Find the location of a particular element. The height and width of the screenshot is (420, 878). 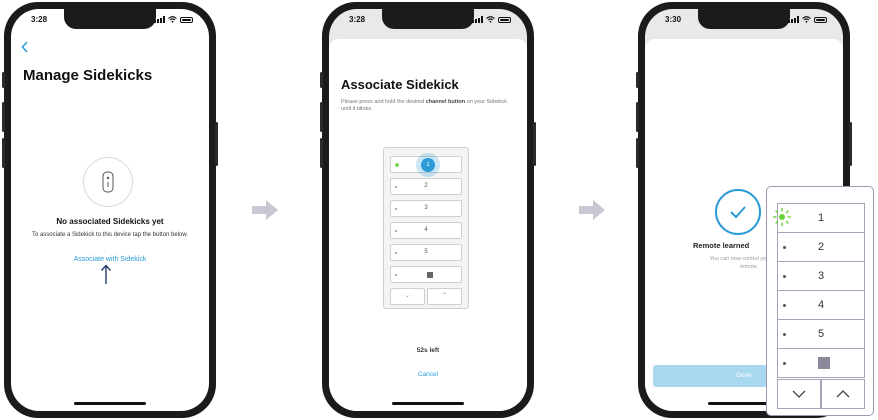

associate-sidekick-link: Associate with Sidekick is located at coordinates (110, 259).